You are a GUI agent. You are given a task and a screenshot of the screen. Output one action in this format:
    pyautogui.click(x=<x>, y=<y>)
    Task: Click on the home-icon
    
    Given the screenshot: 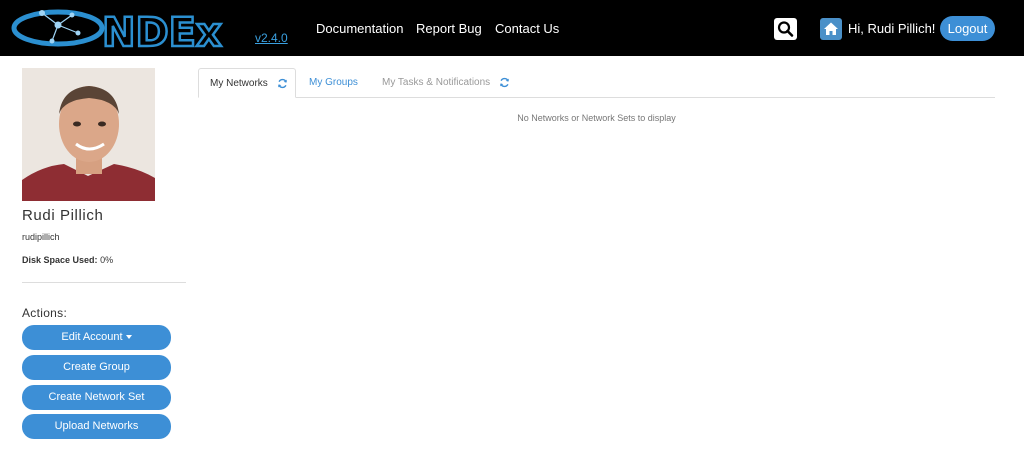 What is the action you would take?
    pyautogui.click(x=831, y=28)
    